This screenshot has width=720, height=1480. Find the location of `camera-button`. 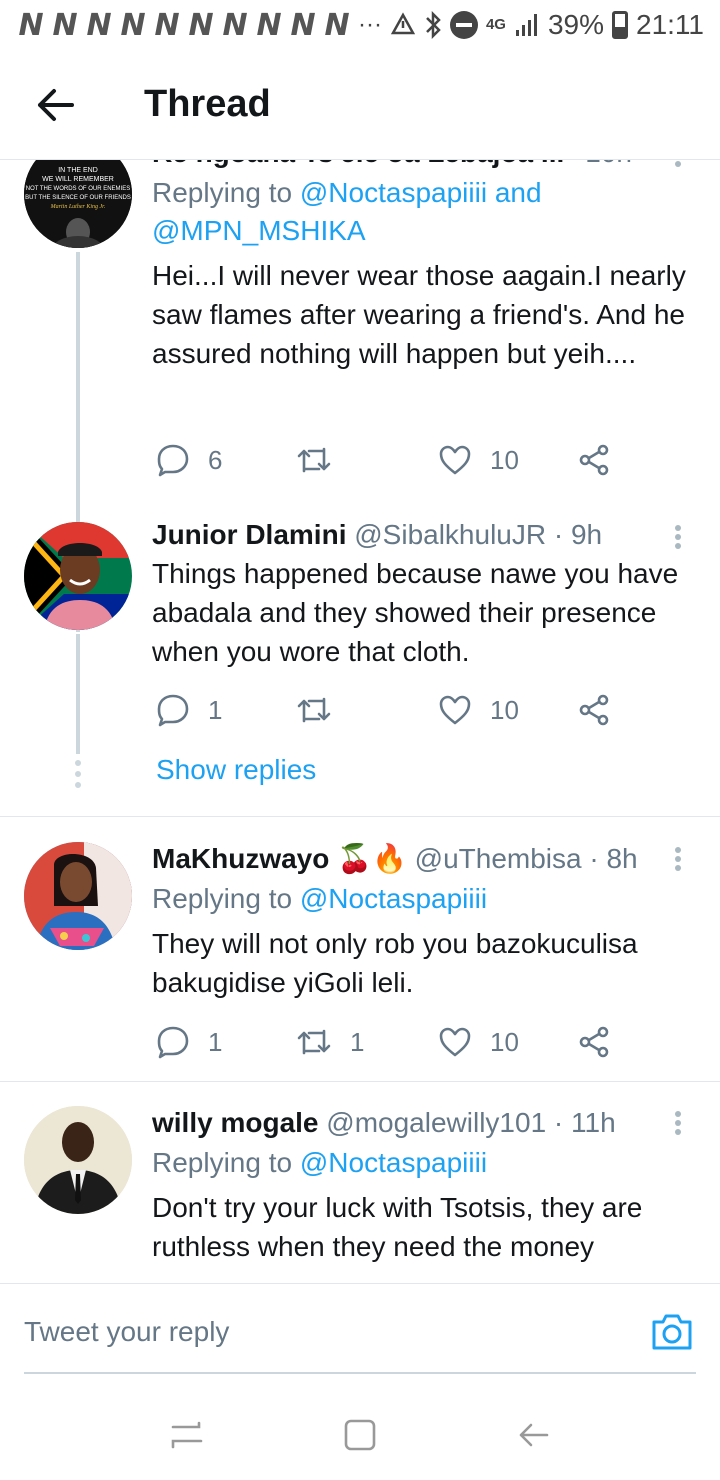

camera-button is located at coordinates (672, 1334).